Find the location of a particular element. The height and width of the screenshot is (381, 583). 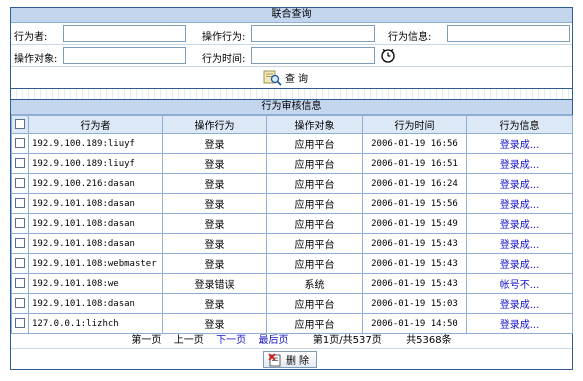

page-status: 第1页/共537页 is located at coordinates (347, 340).